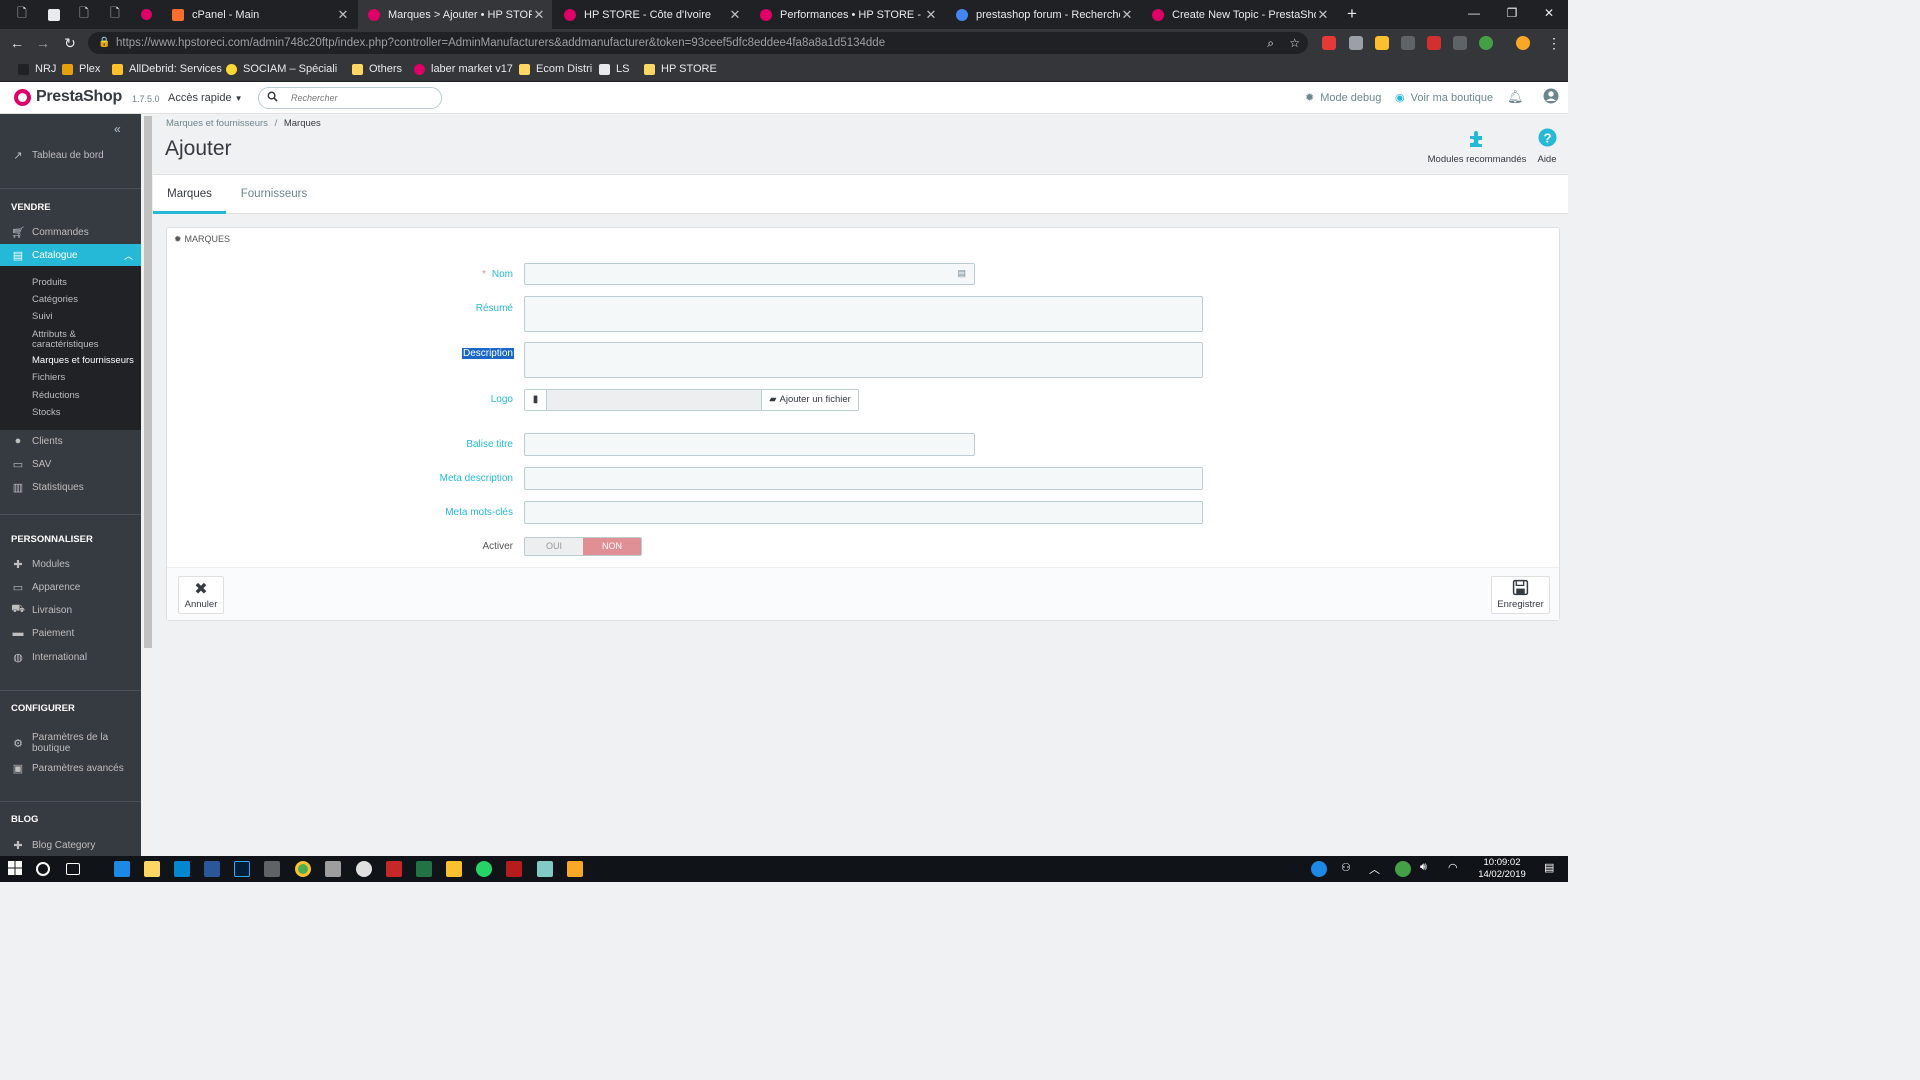  I want to click on adblock-icon, so click(1329, 43).